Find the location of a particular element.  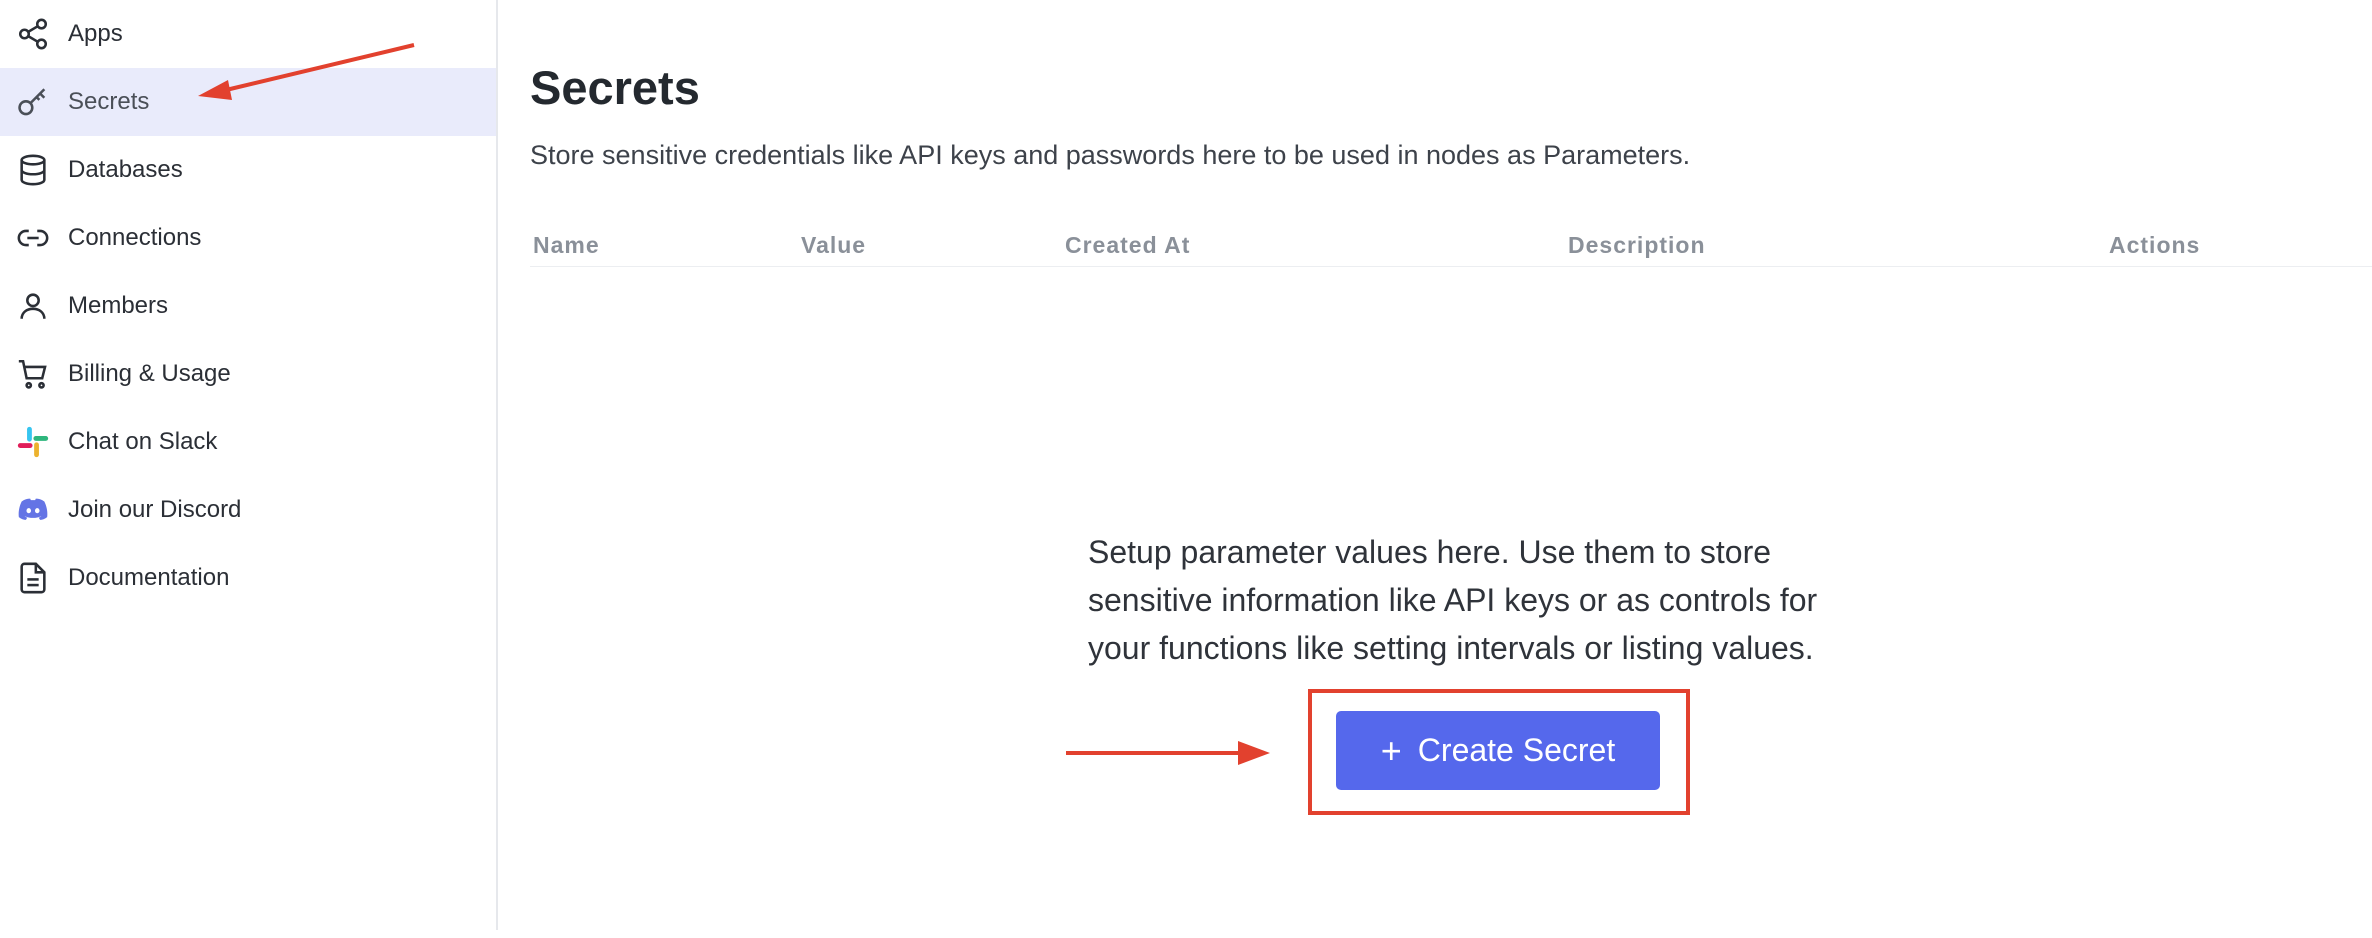

column-header-value: Value is located at coordinates (834, 245).